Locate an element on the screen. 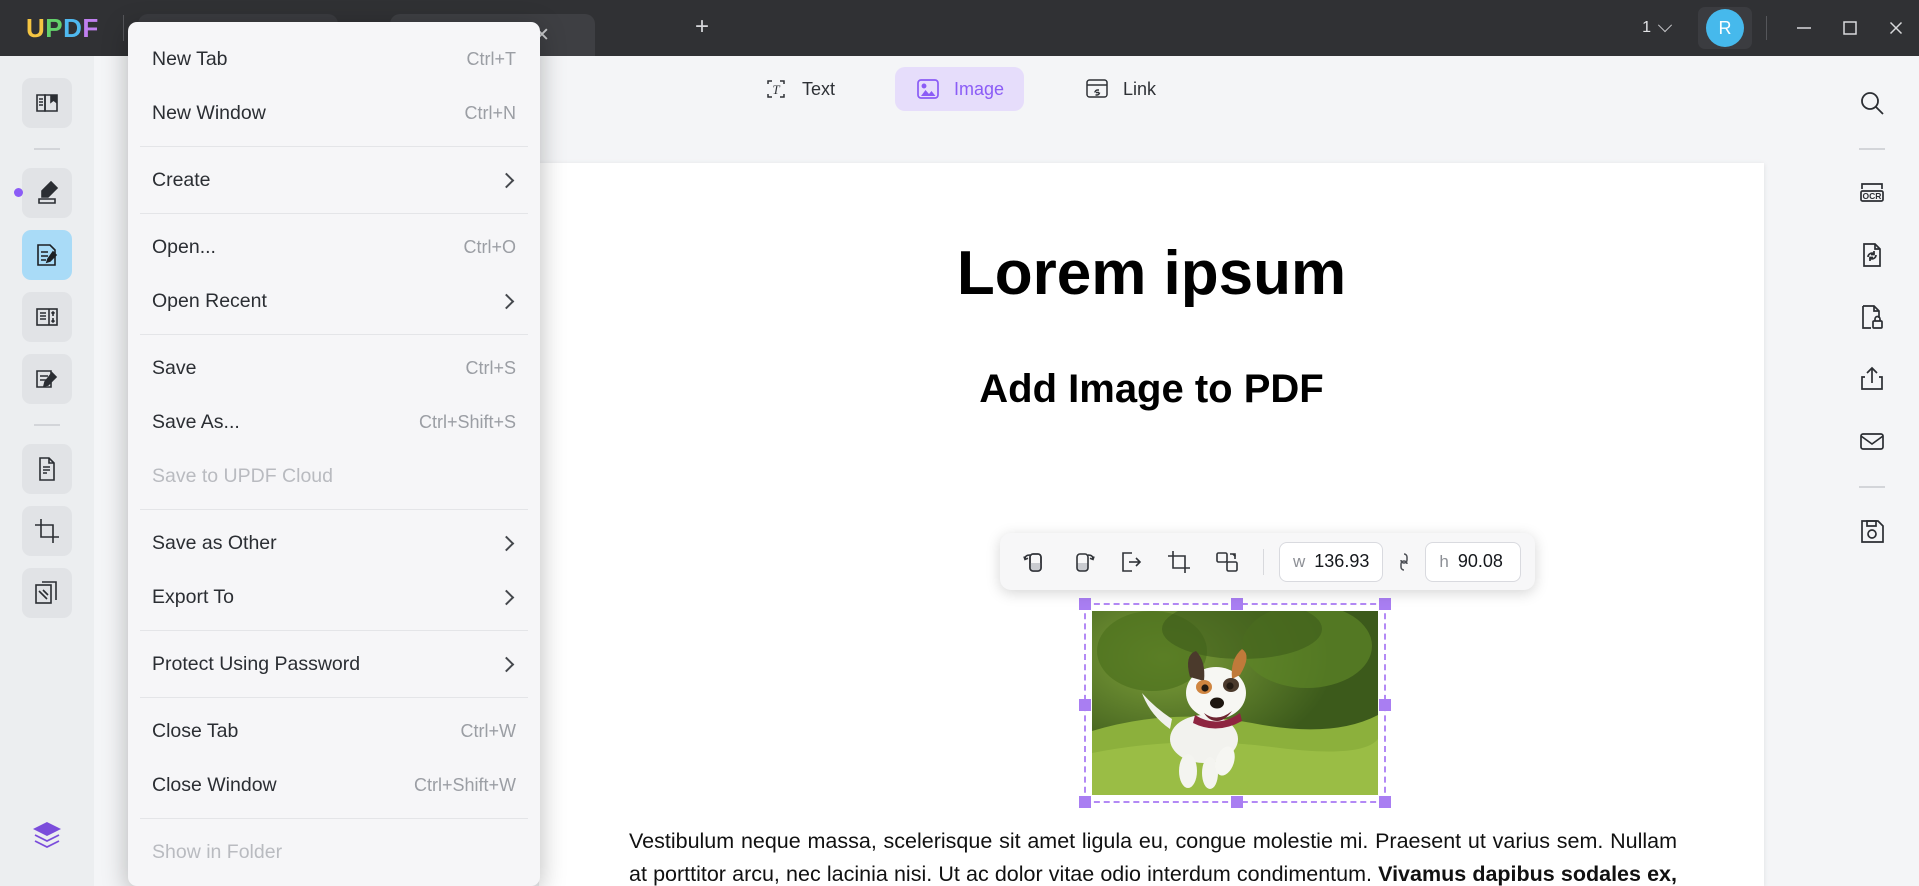  logo-letter-u: U is located at coordinates (36, 27).